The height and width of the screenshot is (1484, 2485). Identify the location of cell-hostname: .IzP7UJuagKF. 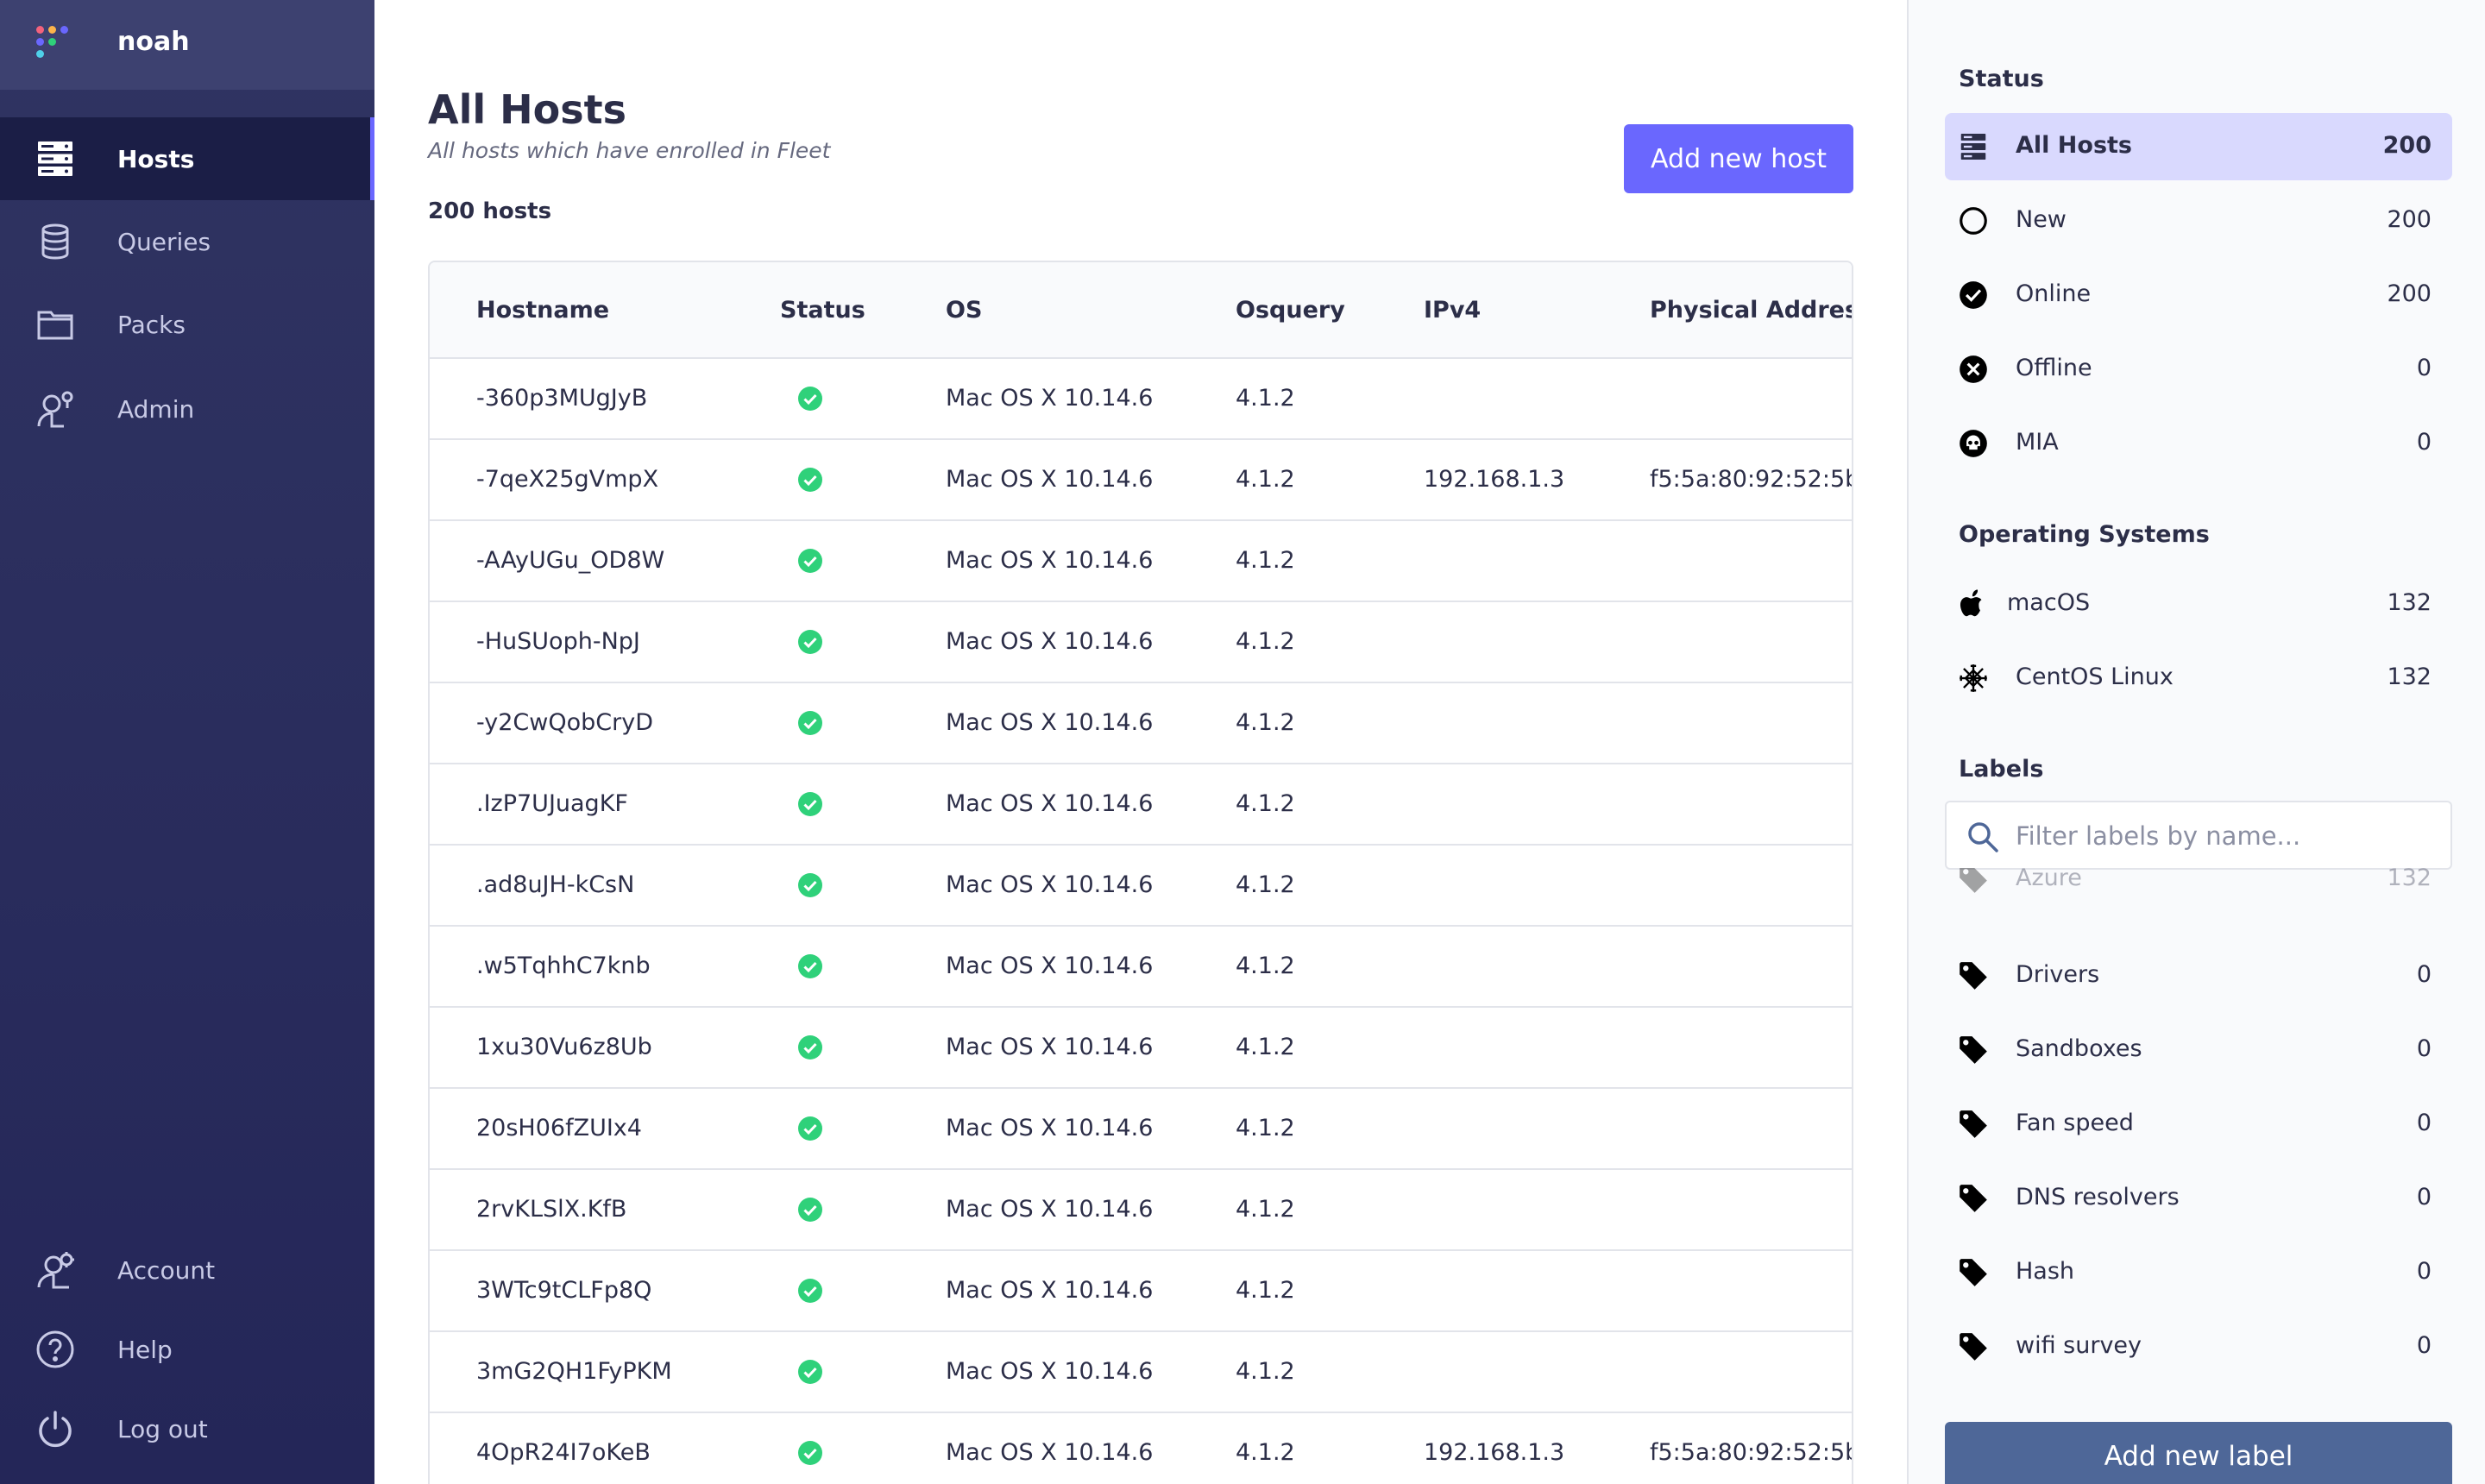
(552, 803).